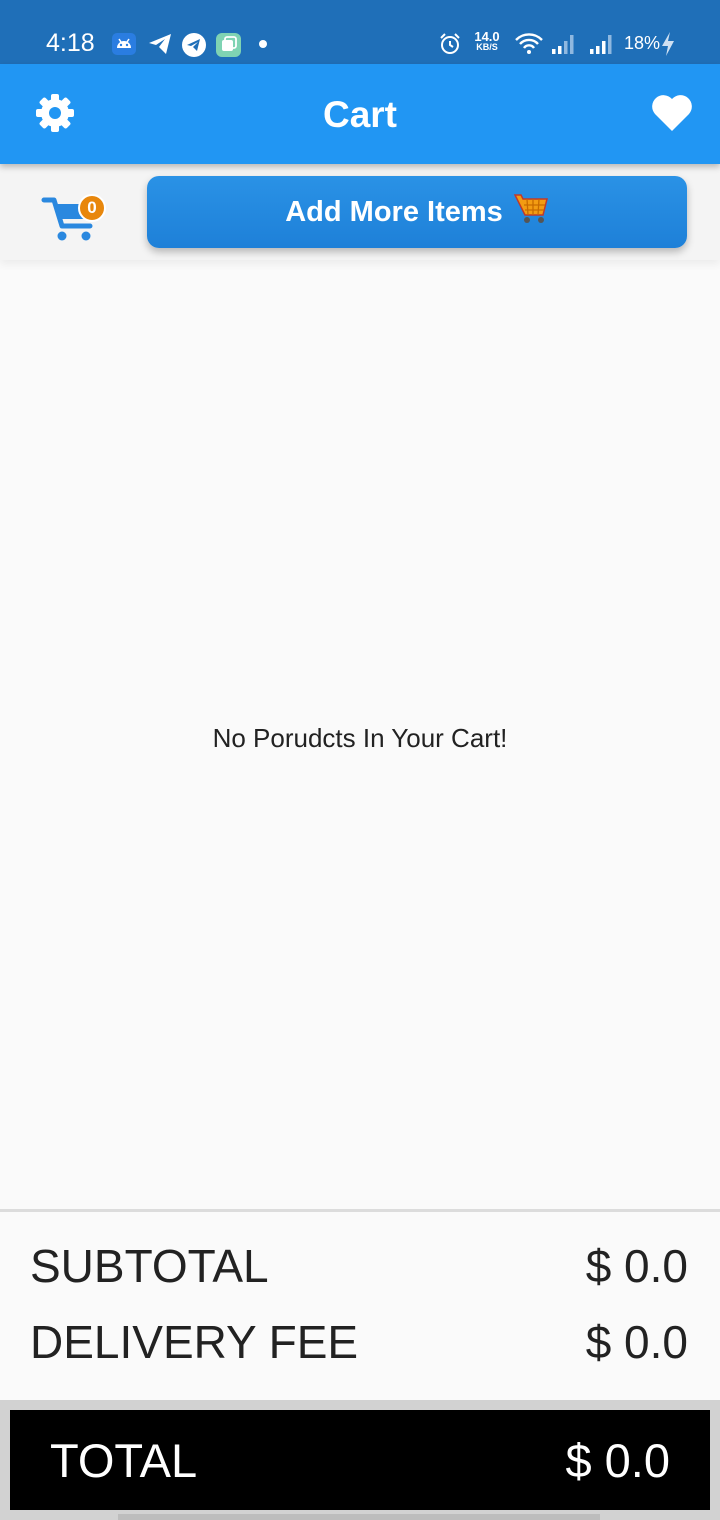 This screenshot has height=1520, width=720. Describe the element at coordinates (359, 1266) in the screenshot. I see `subtotal-row: SUBTOTAL $ 0.0` at that location.